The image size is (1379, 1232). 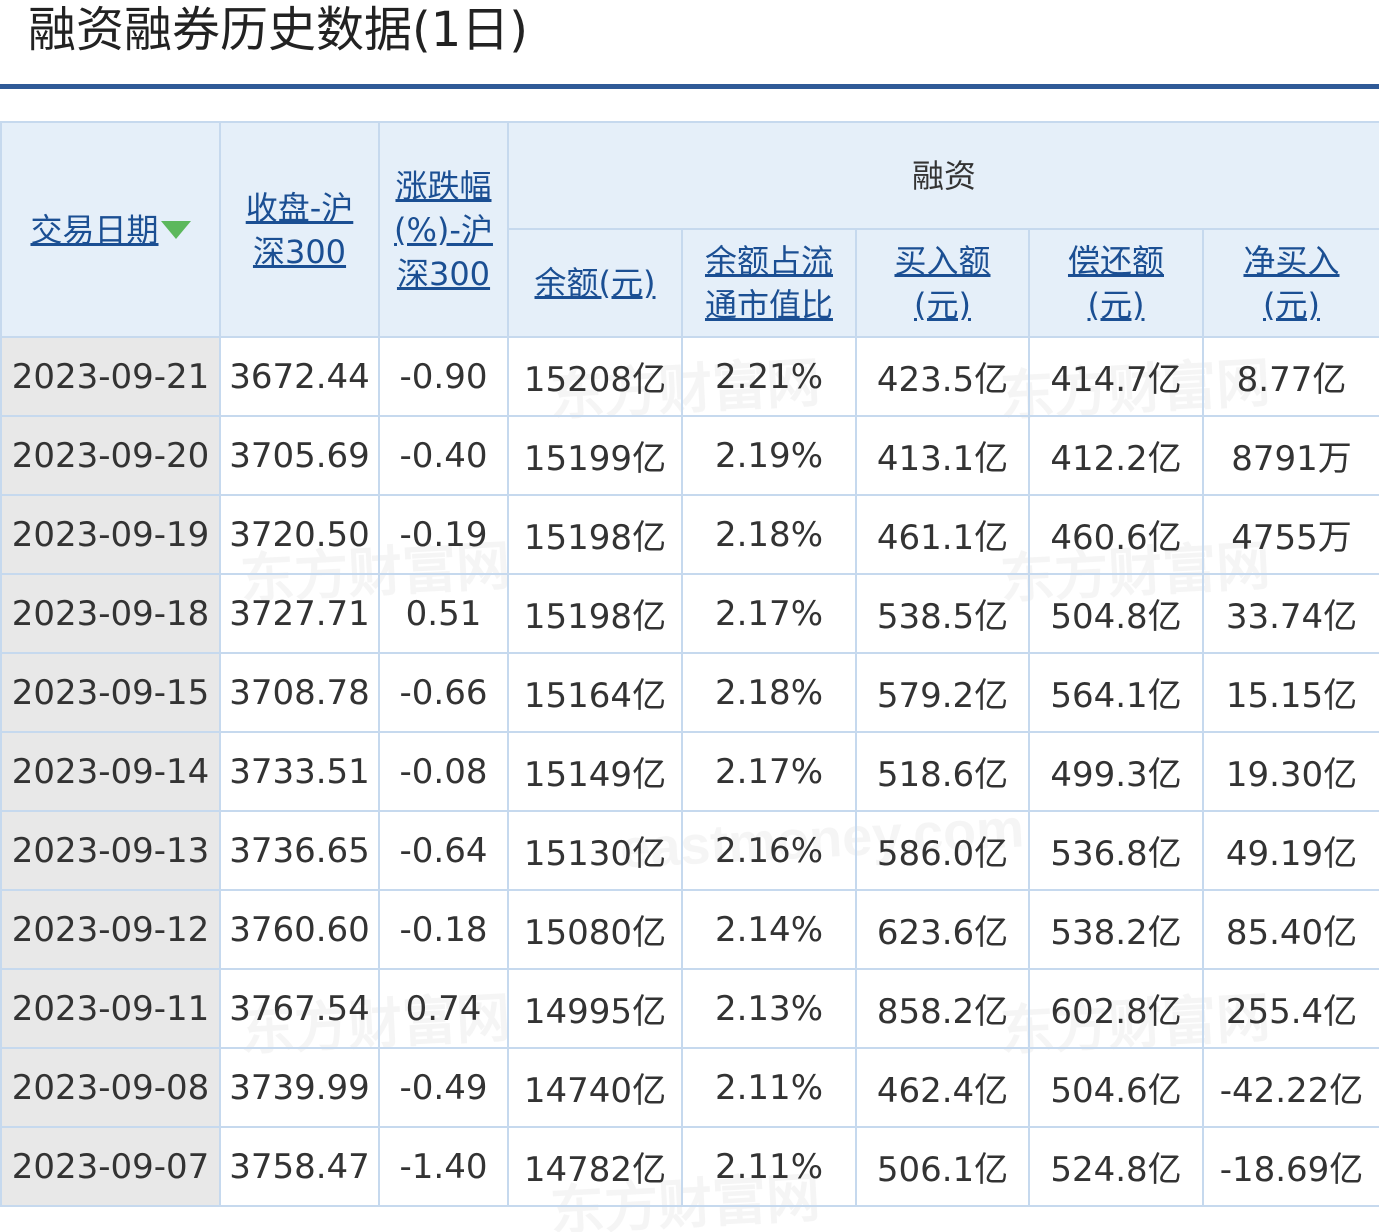 I want to click on cell-buy: 586.0亿, so click(x=942, y=850).